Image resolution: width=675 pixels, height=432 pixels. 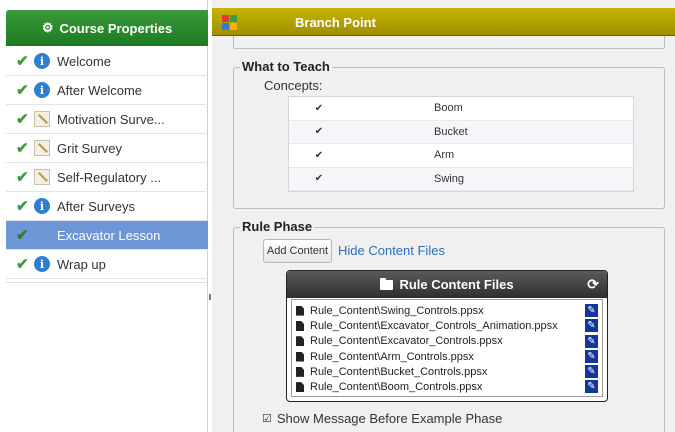 What do you see at coordinates (392, 356) in the screenshot?
I see `content-file-name: Rule_Content\Arm_Controls.ppsx` at bounding box center [392, 356].